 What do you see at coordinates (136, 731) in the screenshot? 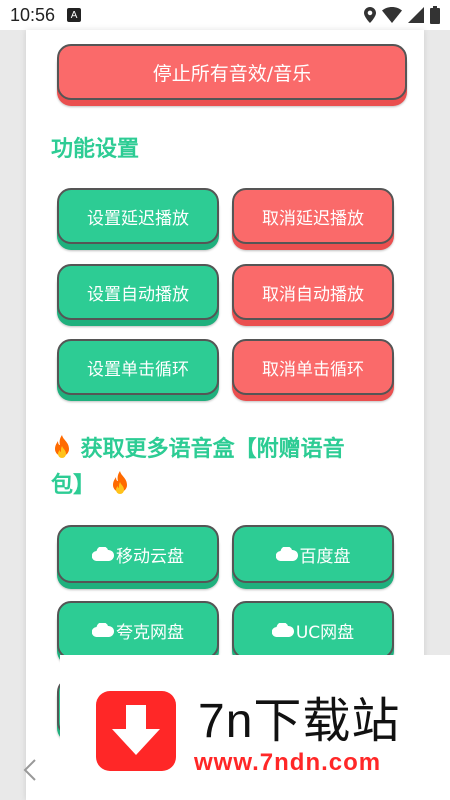
I see `download-logo-icon` at bounding box center [136, 731].